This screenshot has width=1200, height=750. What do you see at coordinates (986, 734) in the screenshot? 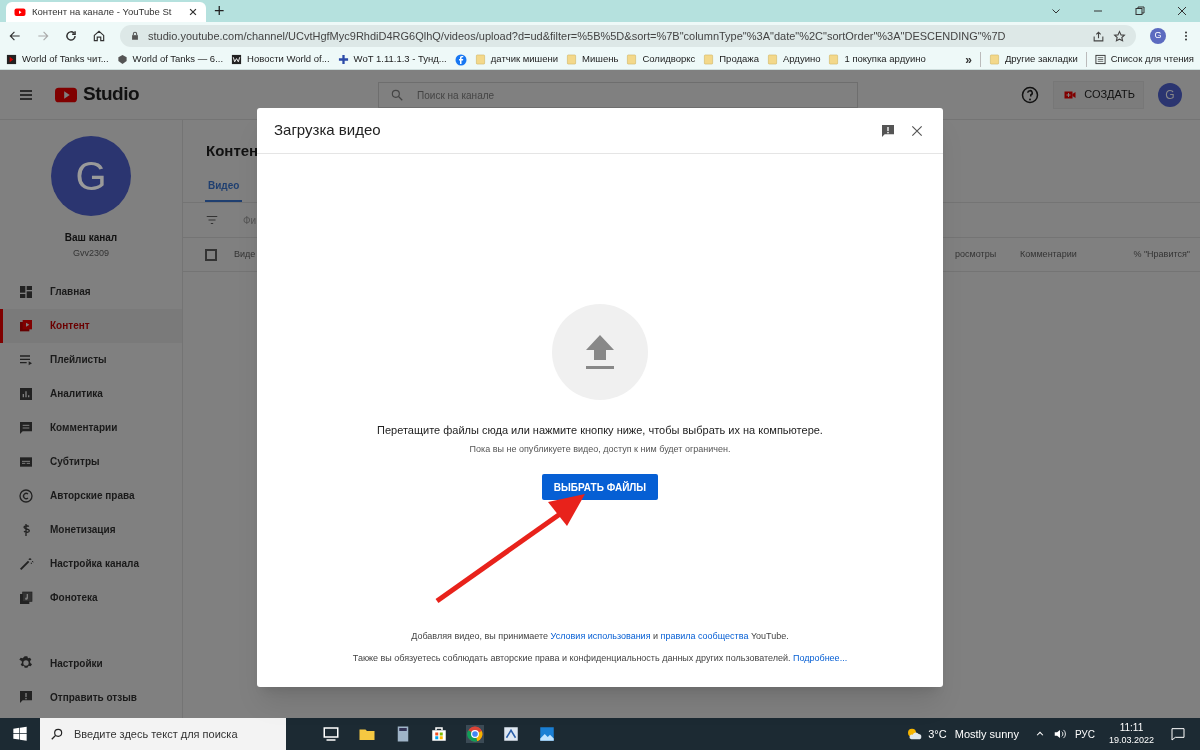
I see `weather-text: Mostly sunny` at bounding box center [986, 734].